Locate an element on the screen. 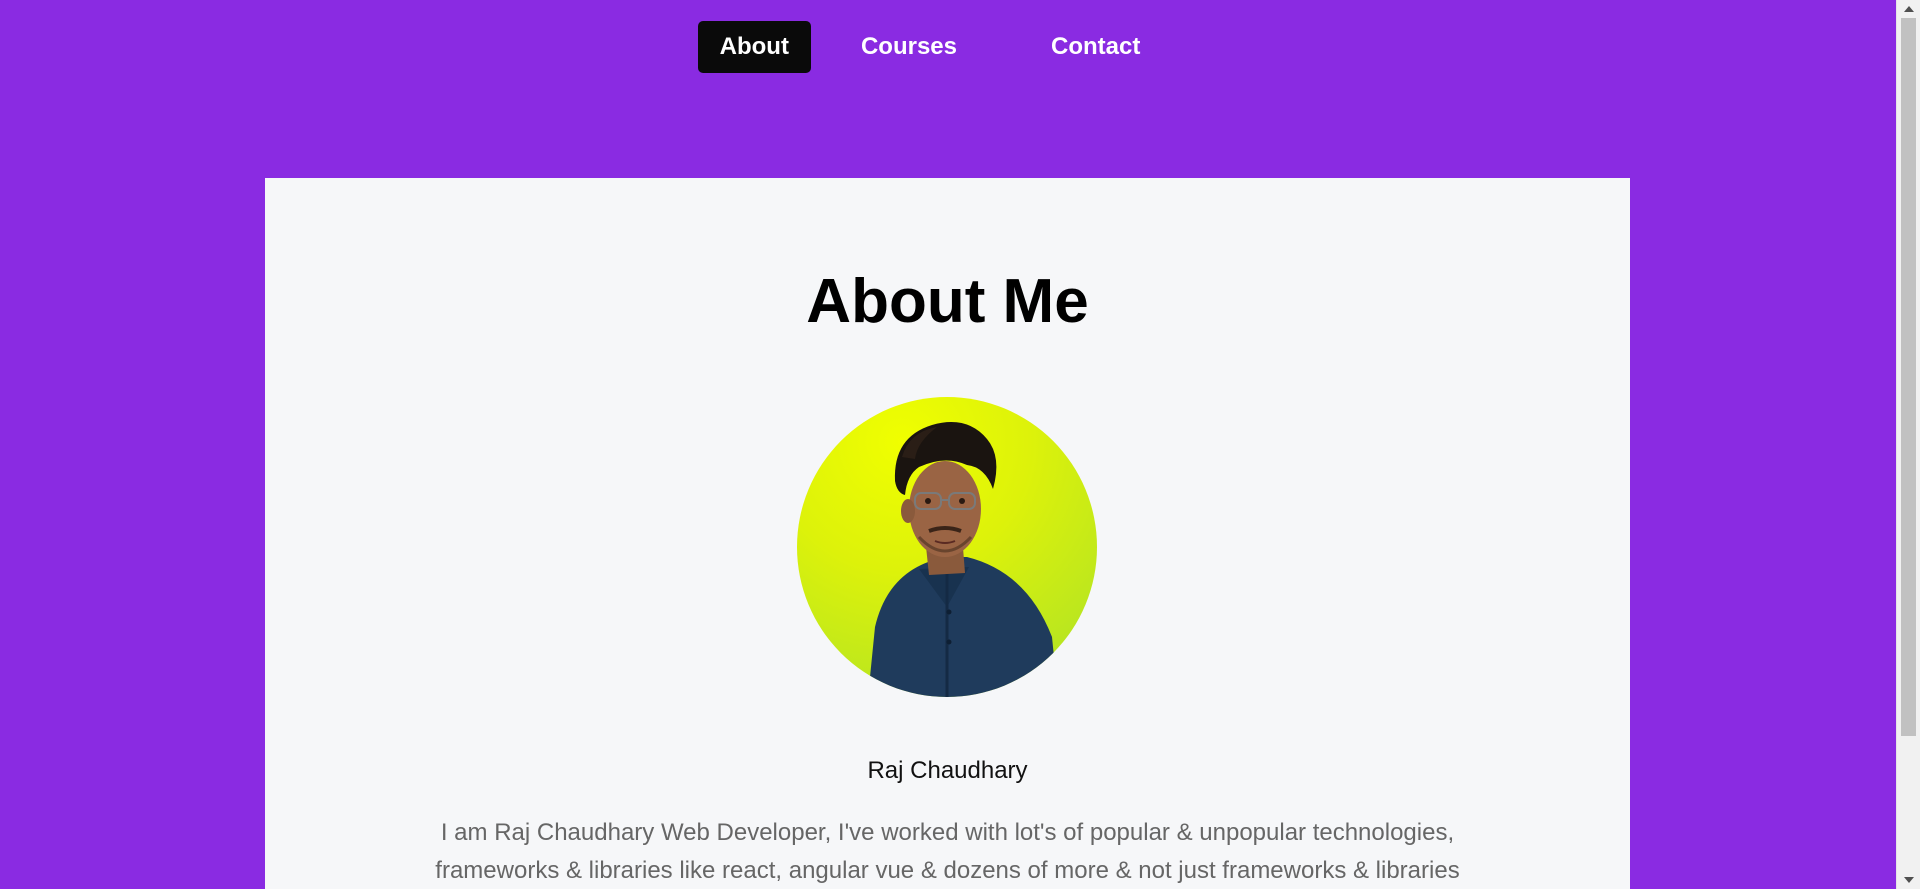 The width and height of the screenshot is (1920, 889). profile-photo-icon is located at coordinates (963, 559).